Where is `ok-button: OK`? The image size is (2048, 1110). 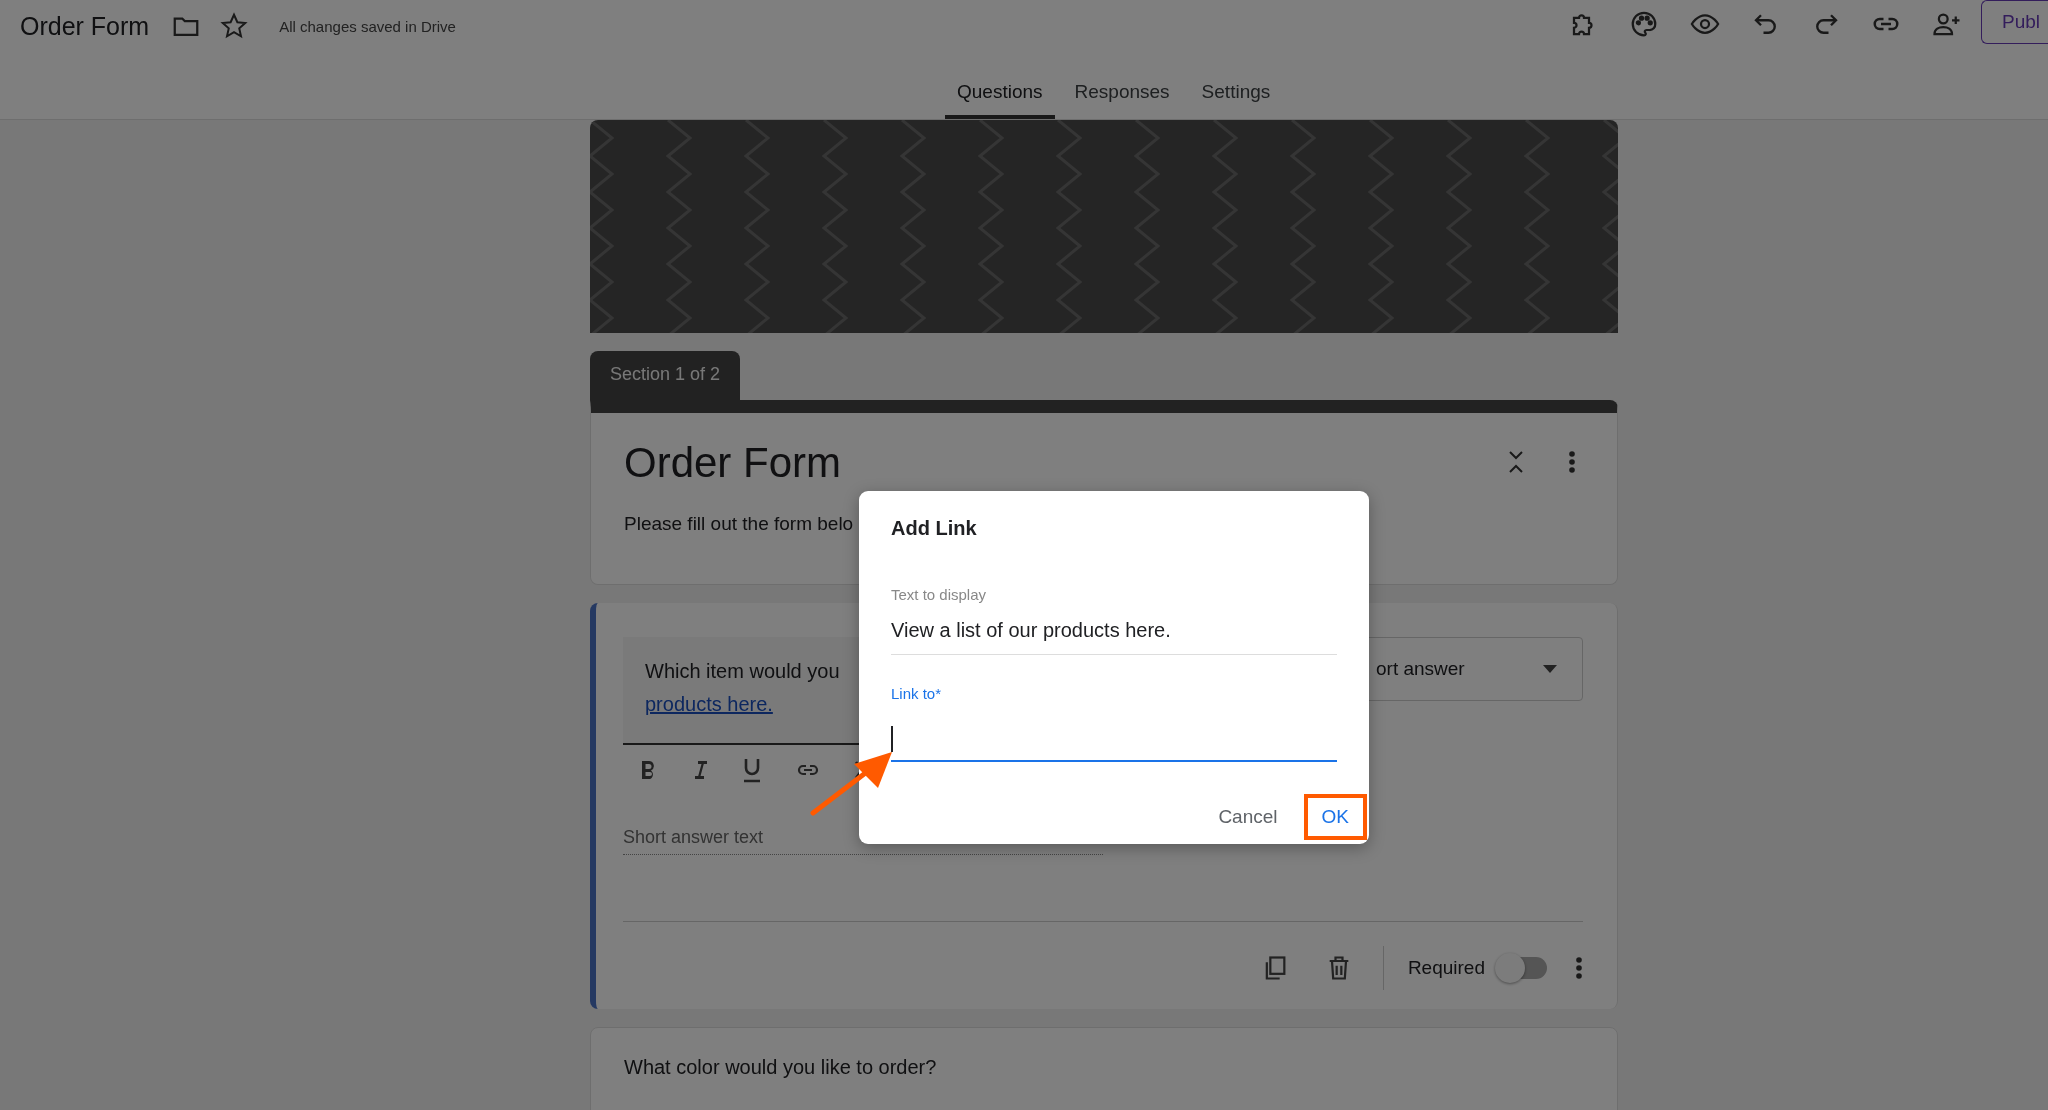 ok-button: OK is located at coordinates (1335, 817).